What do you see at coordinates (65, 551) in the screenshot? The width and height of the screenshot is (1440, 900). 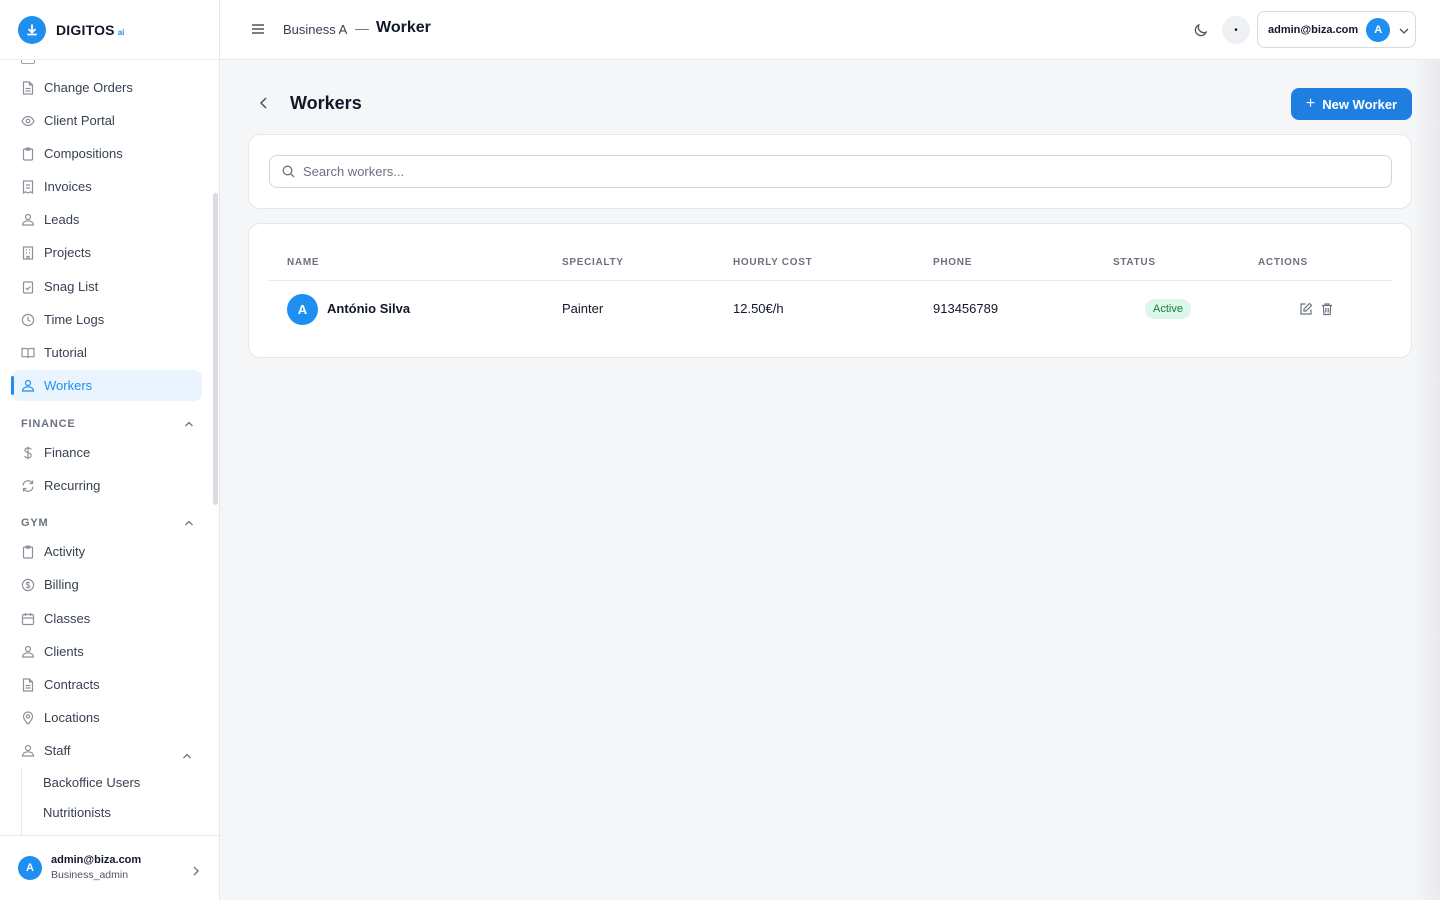 I see `sidebar-item-label: Activity` at bounding box center [65, 551].